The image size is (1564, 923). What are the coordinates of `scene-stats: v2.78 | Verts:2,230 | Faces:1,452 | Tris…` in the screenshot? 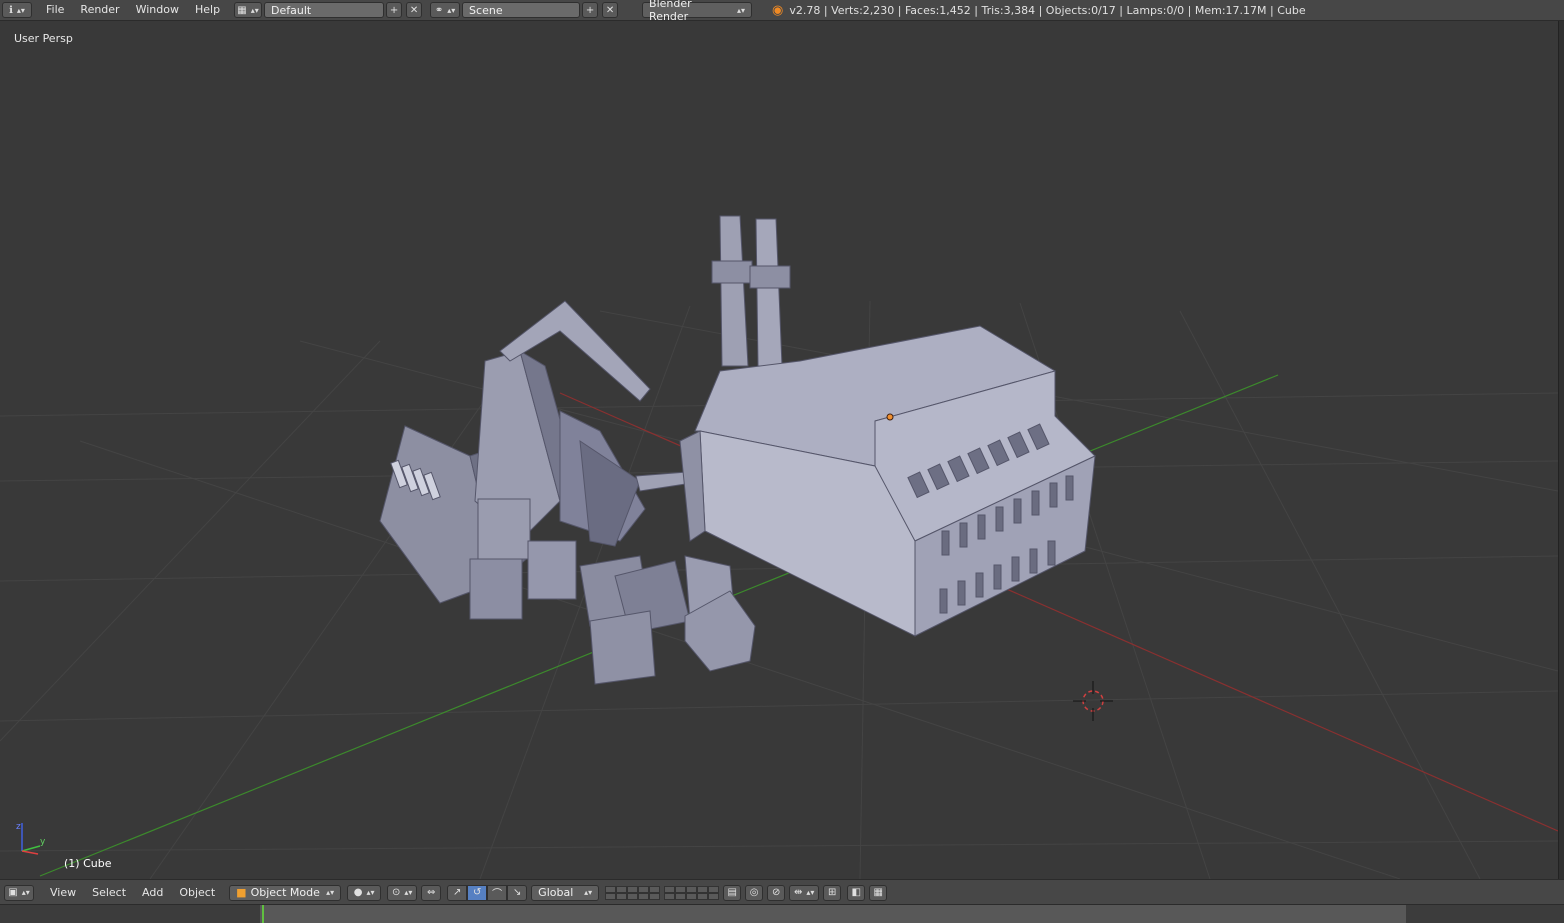 It's located at (1047, 10).